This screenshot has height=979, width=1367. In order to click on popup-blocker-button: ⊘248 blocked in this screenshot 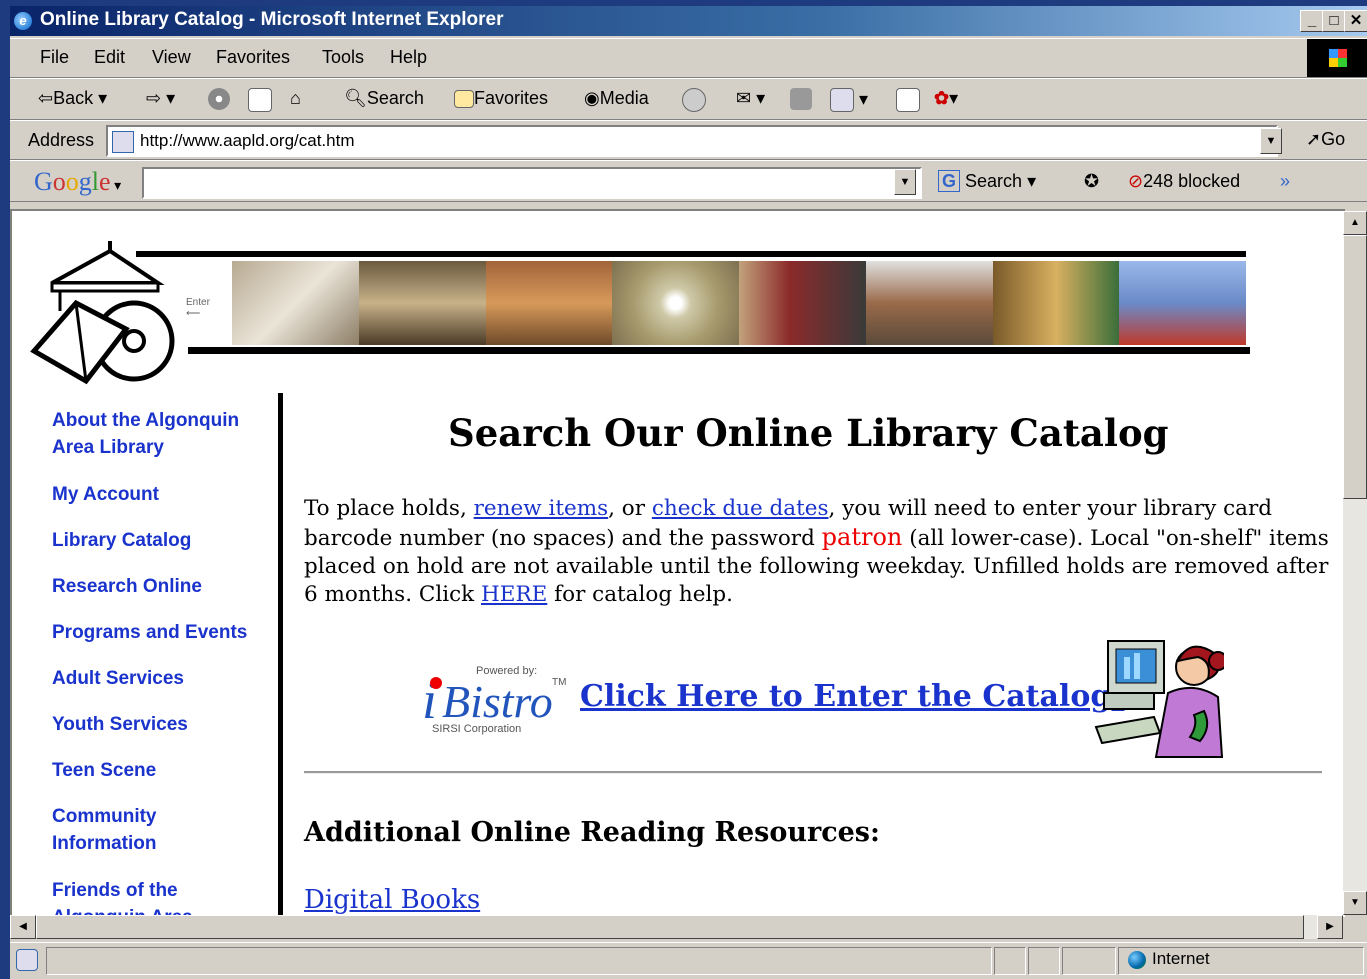, I will do `click(1184, 181)`.